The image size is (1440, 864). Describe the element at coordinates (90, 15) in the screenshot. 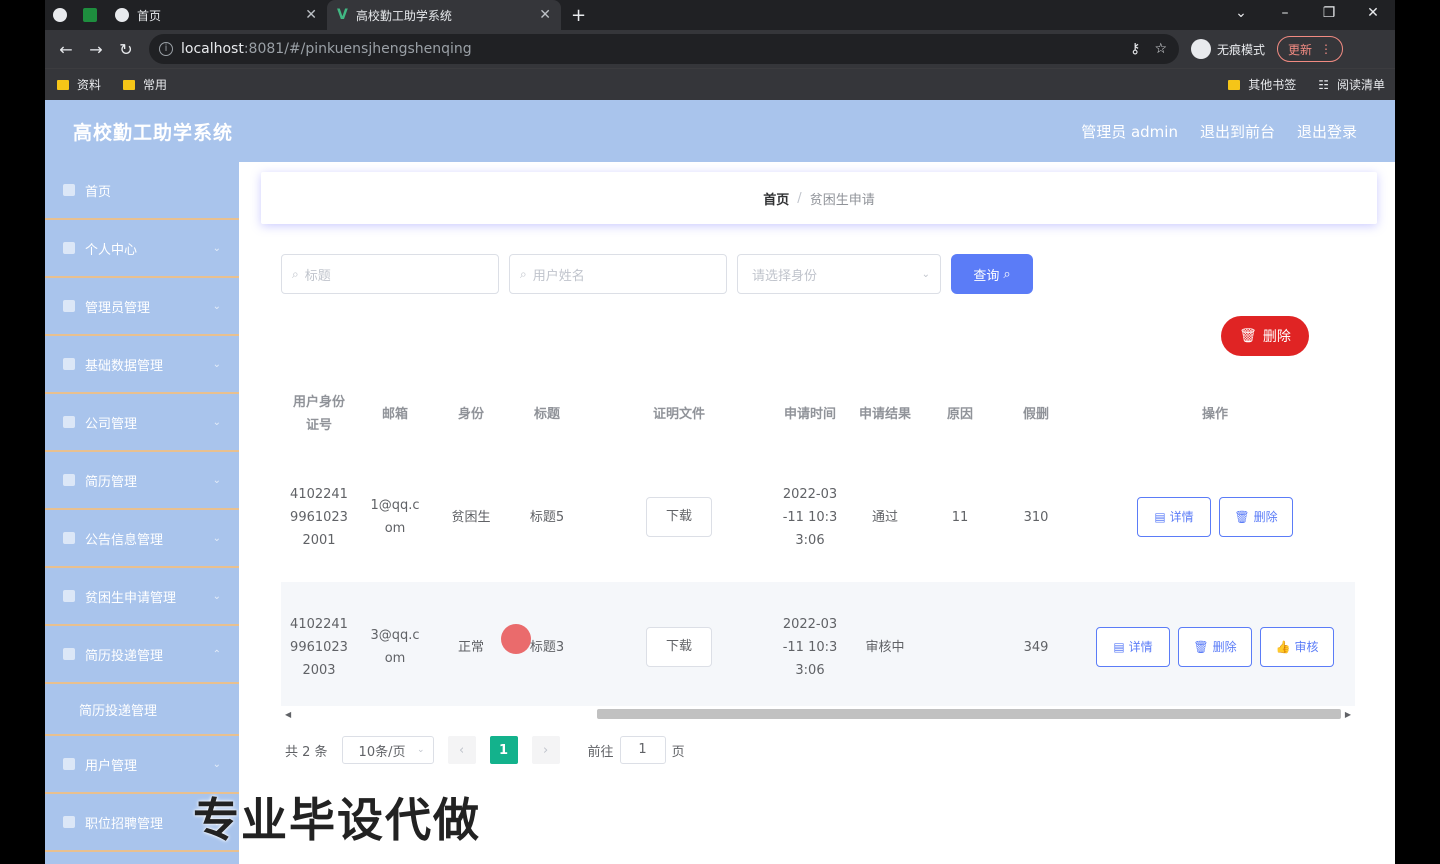

I see `pinned-tab-sheets` at that location.